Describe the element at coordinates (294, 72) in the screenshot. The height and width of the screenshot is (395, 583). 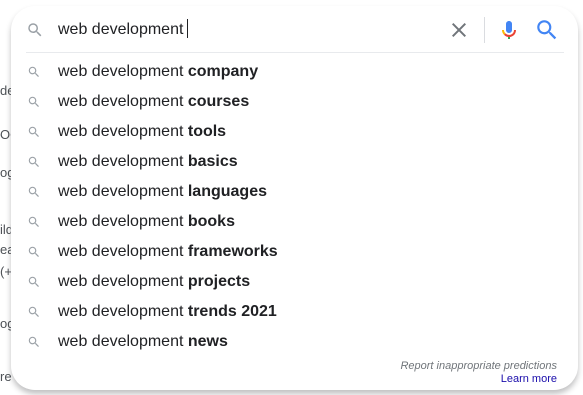
I see `suggestion-item: web development company` at that location.